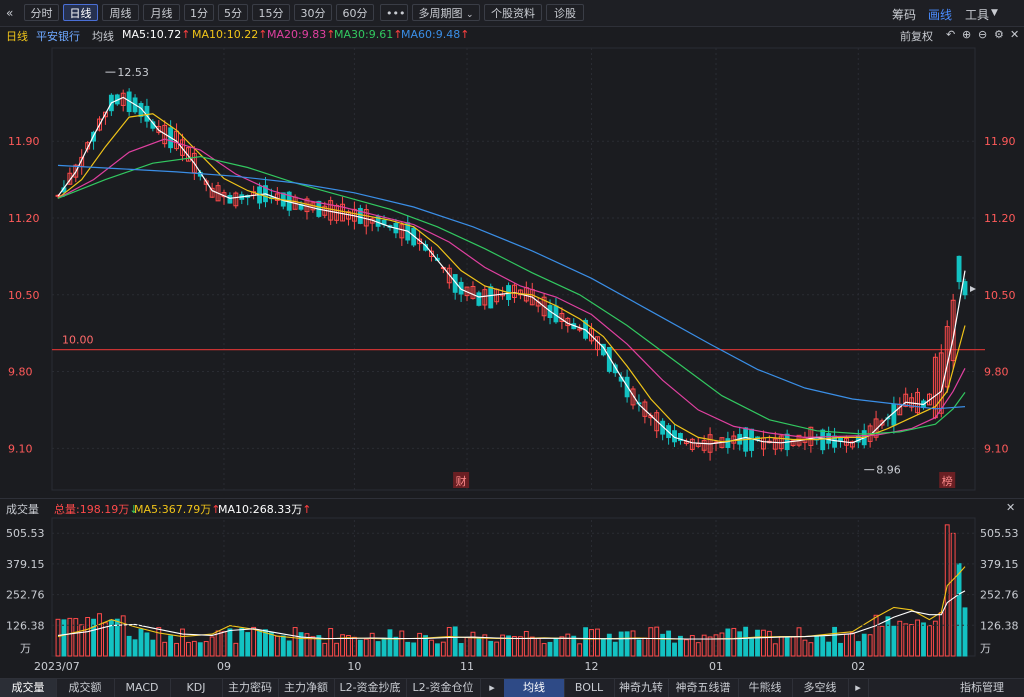 The image size is (1024, 697). I want to click on tab-volume: 成交量, so click(28, 688).